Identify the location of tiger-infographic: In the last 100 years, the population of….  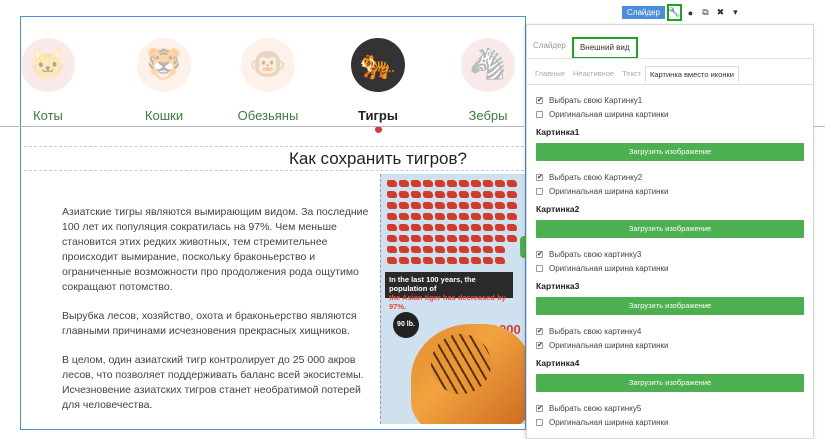
(452, 299).